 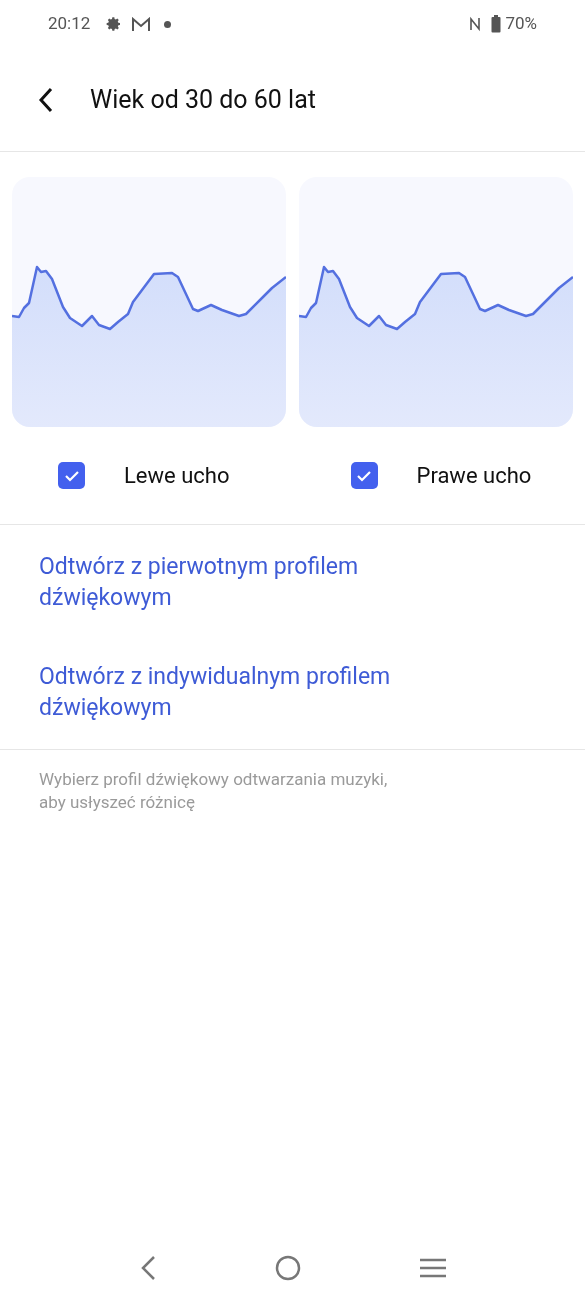 I want to click on home-nav-button, so click(x=288, y=1268).